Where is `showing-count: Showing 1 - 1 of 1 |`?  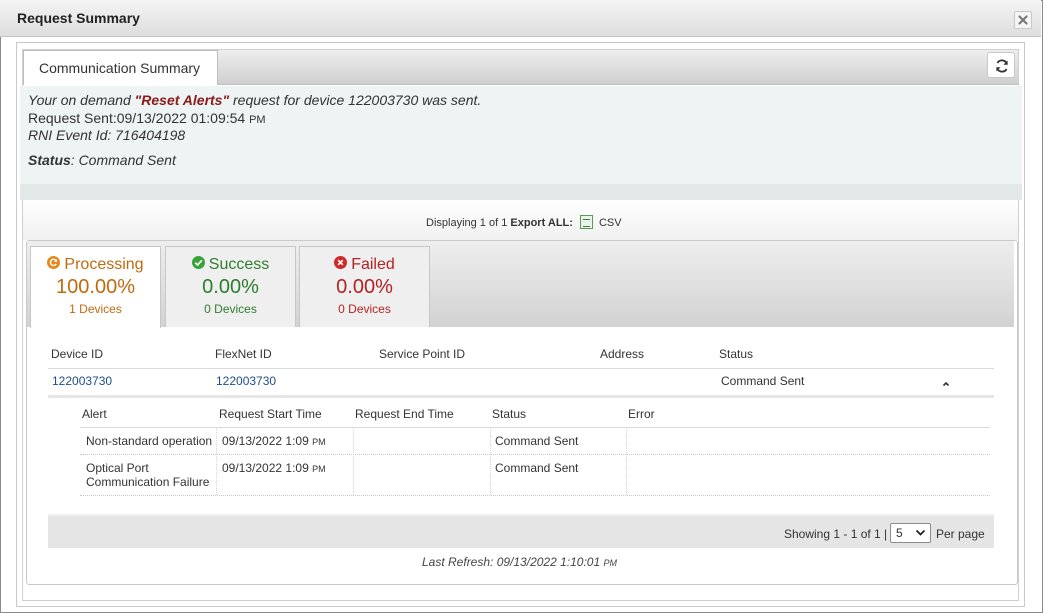
showing-count: Showing 1 - 1 of 1 | is located at coordinates (836, 534).